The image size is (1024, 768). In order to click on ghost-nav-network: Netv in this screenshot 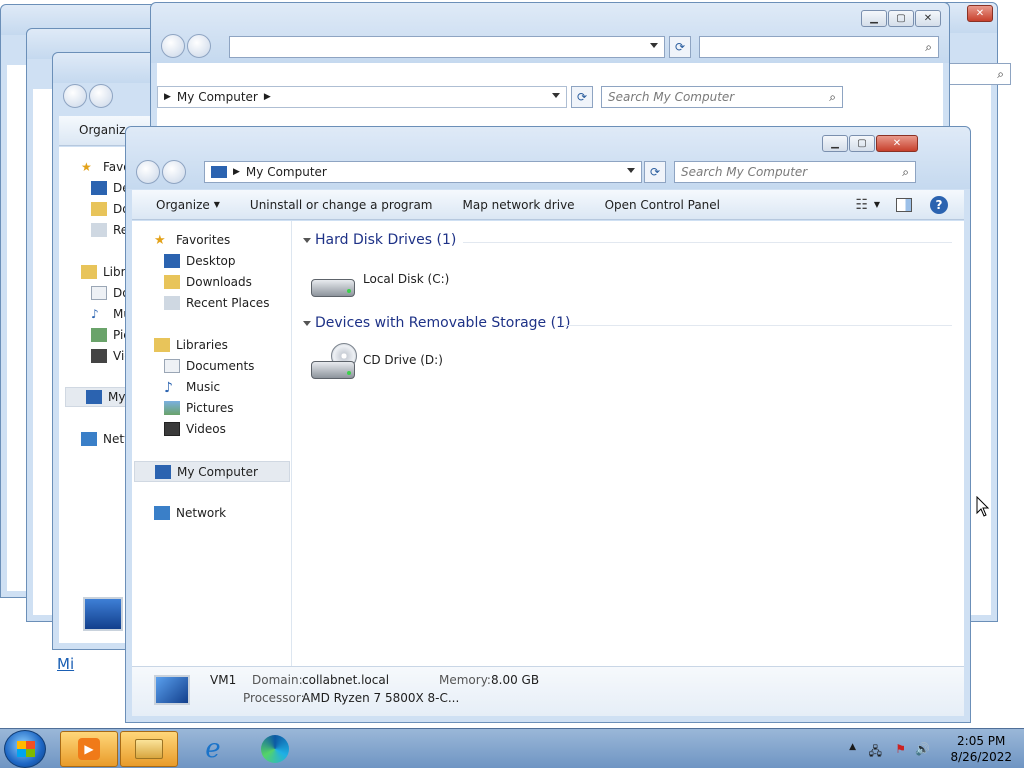, I will do `click(106, 439)`.